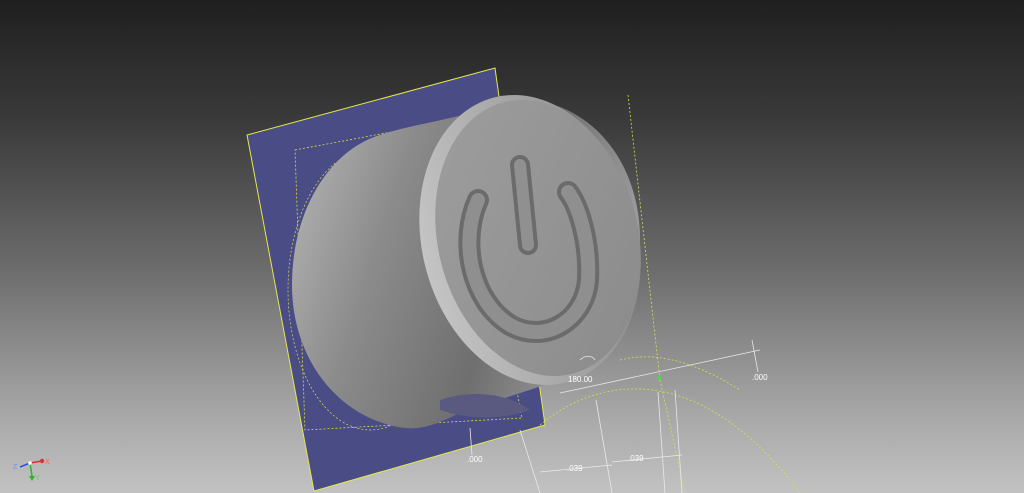 Image resolution: width=1024 pixels, height=493 pixels. What do you see at coordinates (31, 470) in the screenshot?
I see `view-triad: X Y Z` at bounding box center [31, 470].